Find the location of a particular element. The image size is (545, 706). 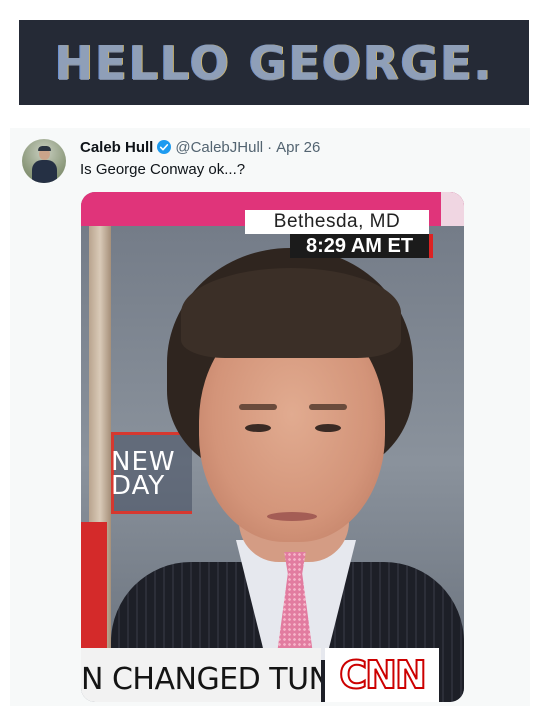

cnn-logo-icon: CNN is located at coordinates (382, 675).